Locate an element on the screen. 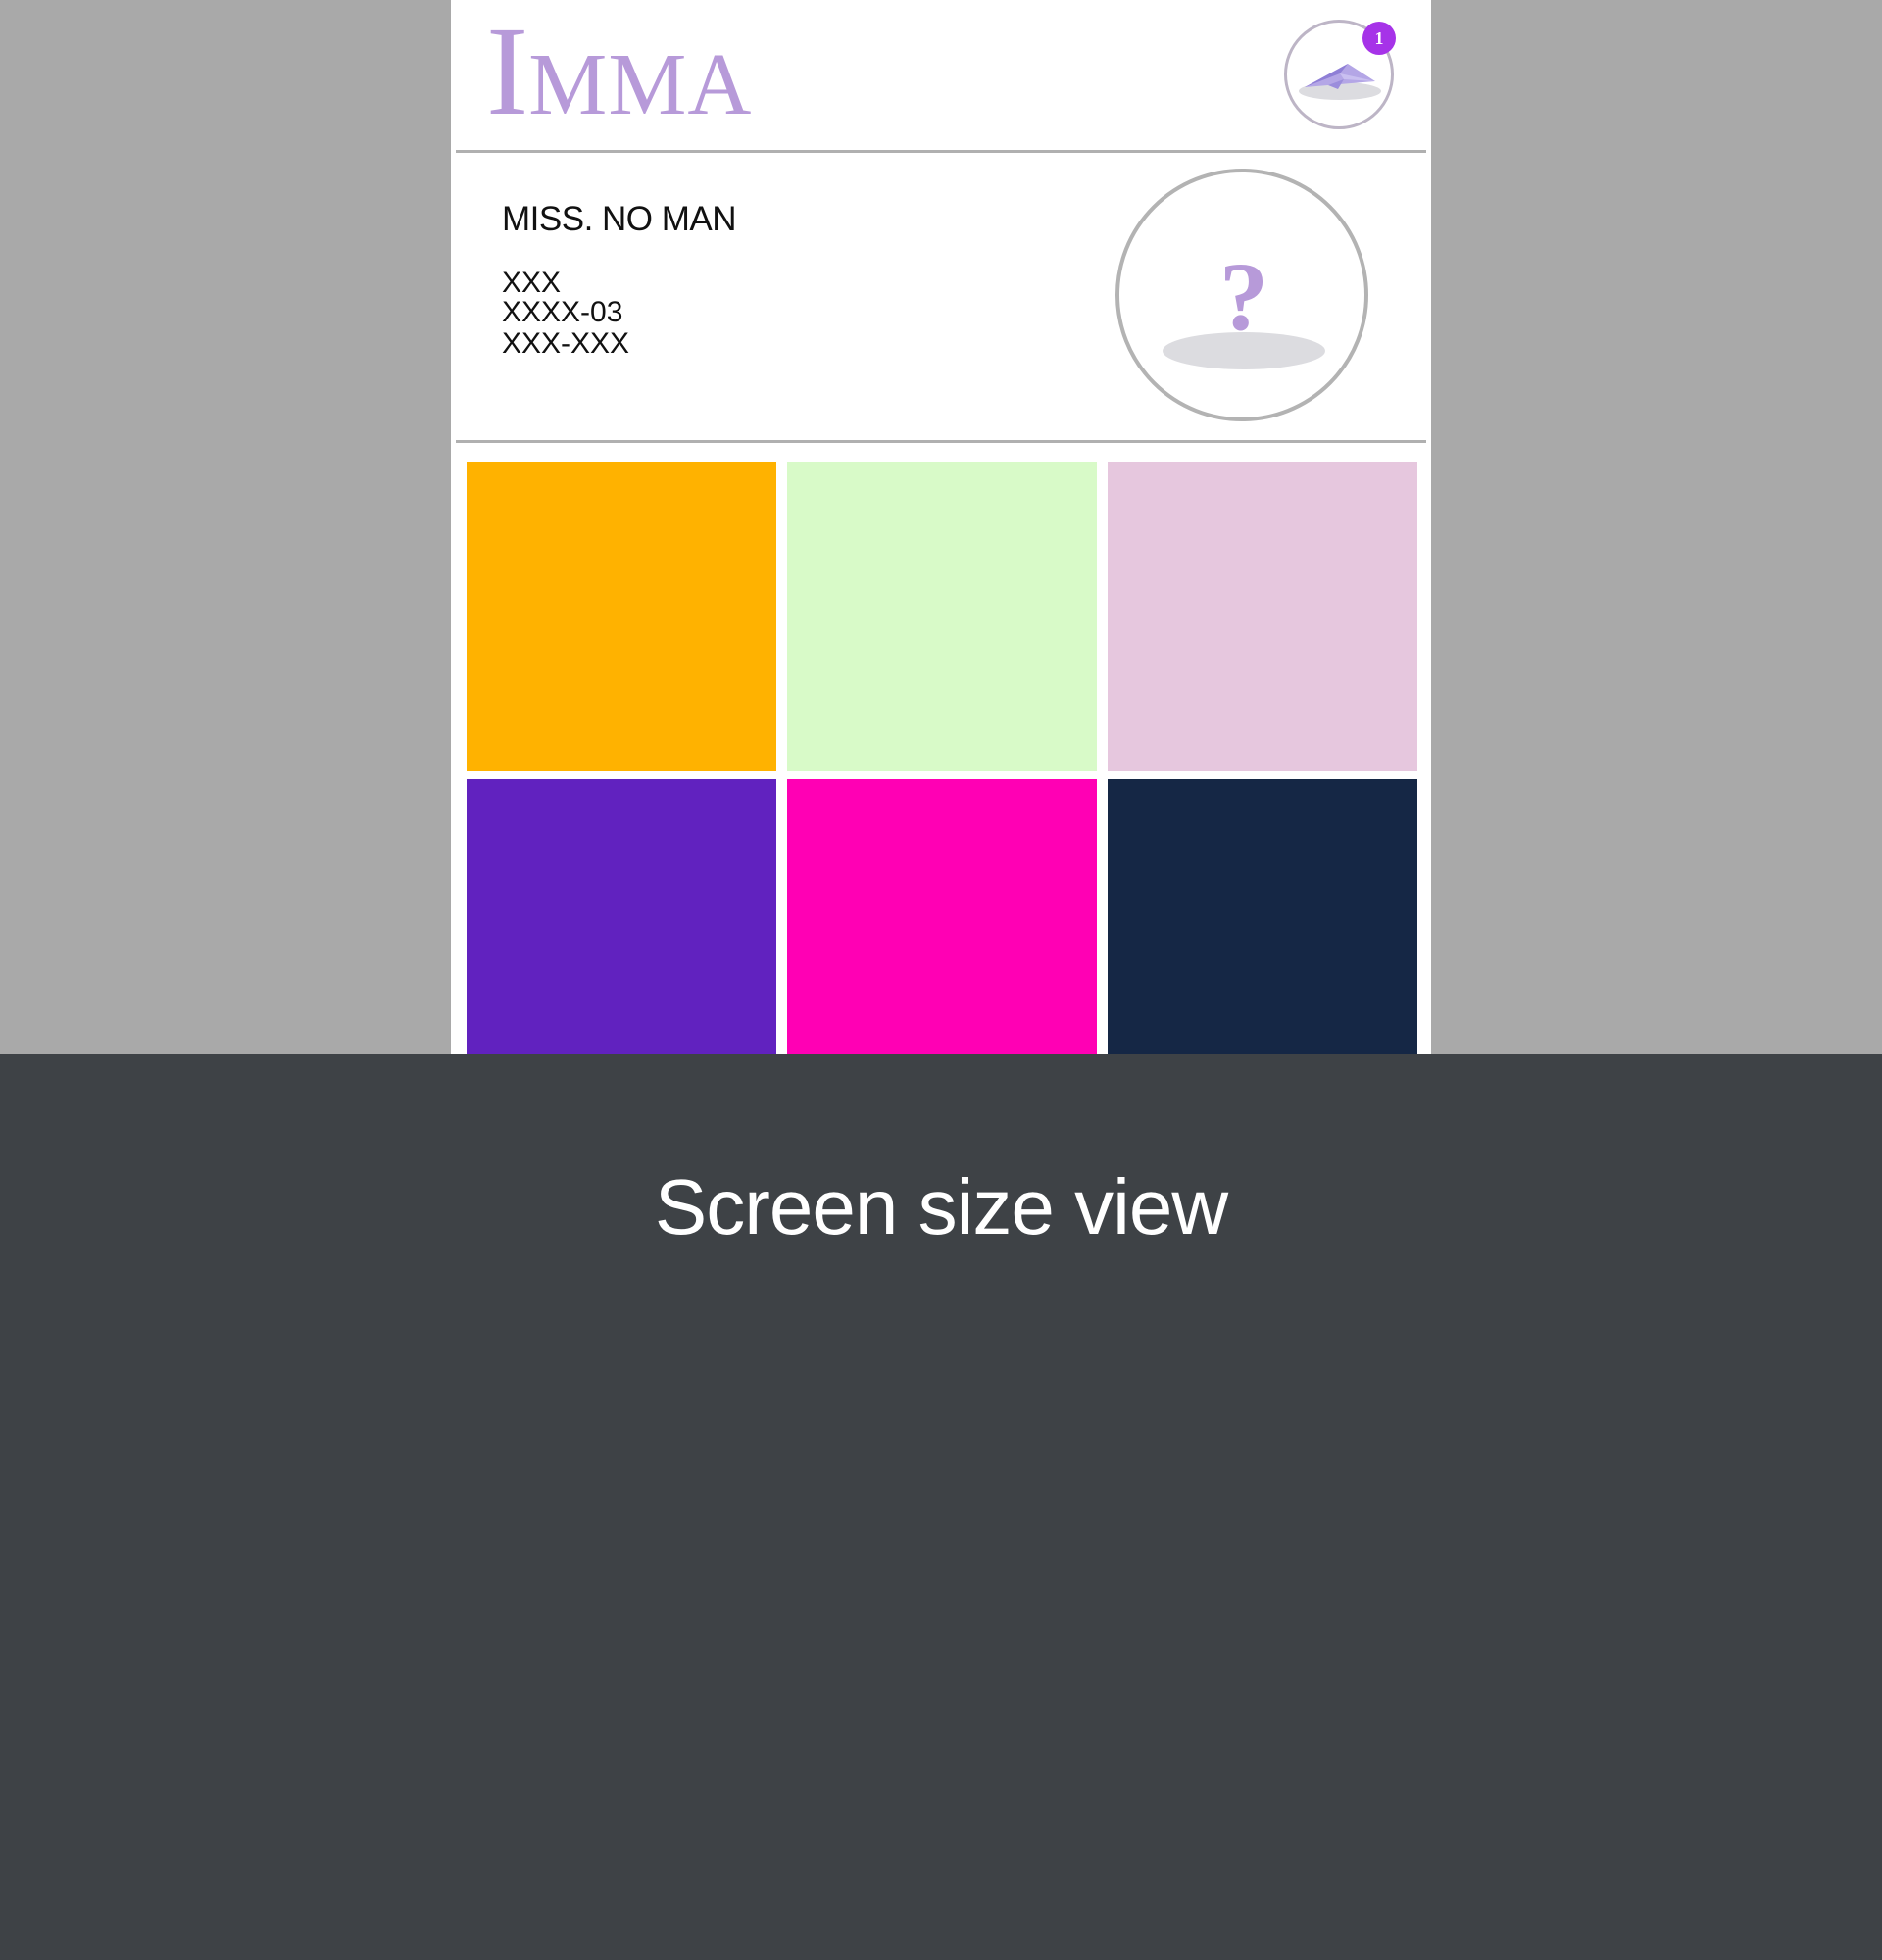  screen-size-view-label: Screen size view is located at coordinates (941, 1206).